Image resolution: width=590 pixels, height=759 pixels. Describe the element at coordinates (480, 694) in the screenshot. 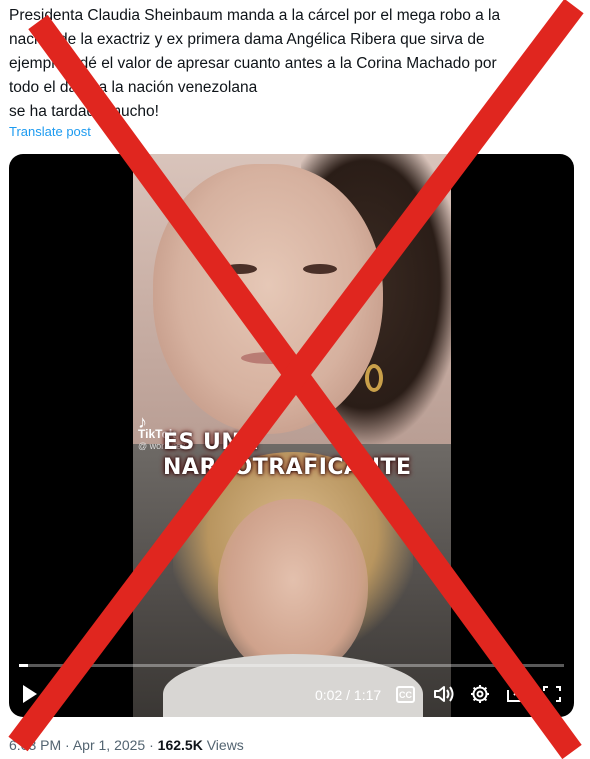

I see `settings-gear-icon` at that location.